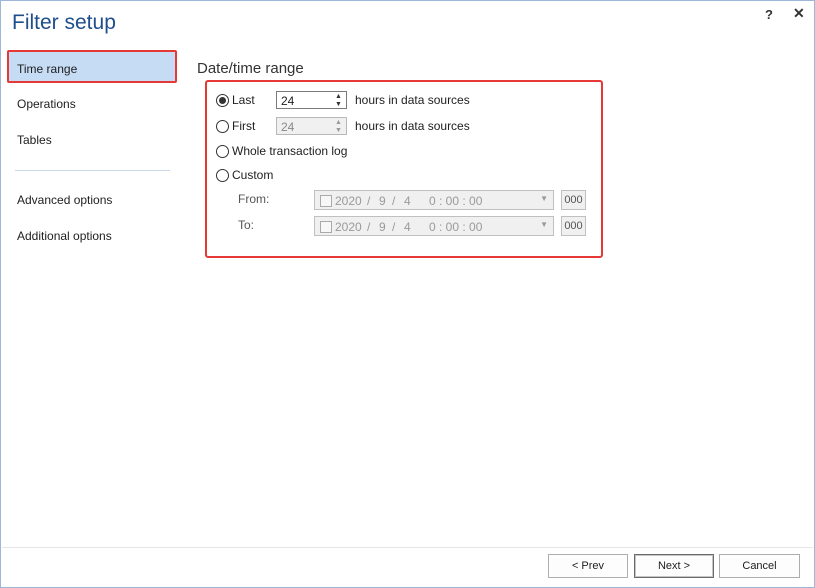 This screenshot has height=588, width=815. Describe the element at coordinates (47, 69) in the screenshot. I see `sidebar-item-label: Time range` at that location.